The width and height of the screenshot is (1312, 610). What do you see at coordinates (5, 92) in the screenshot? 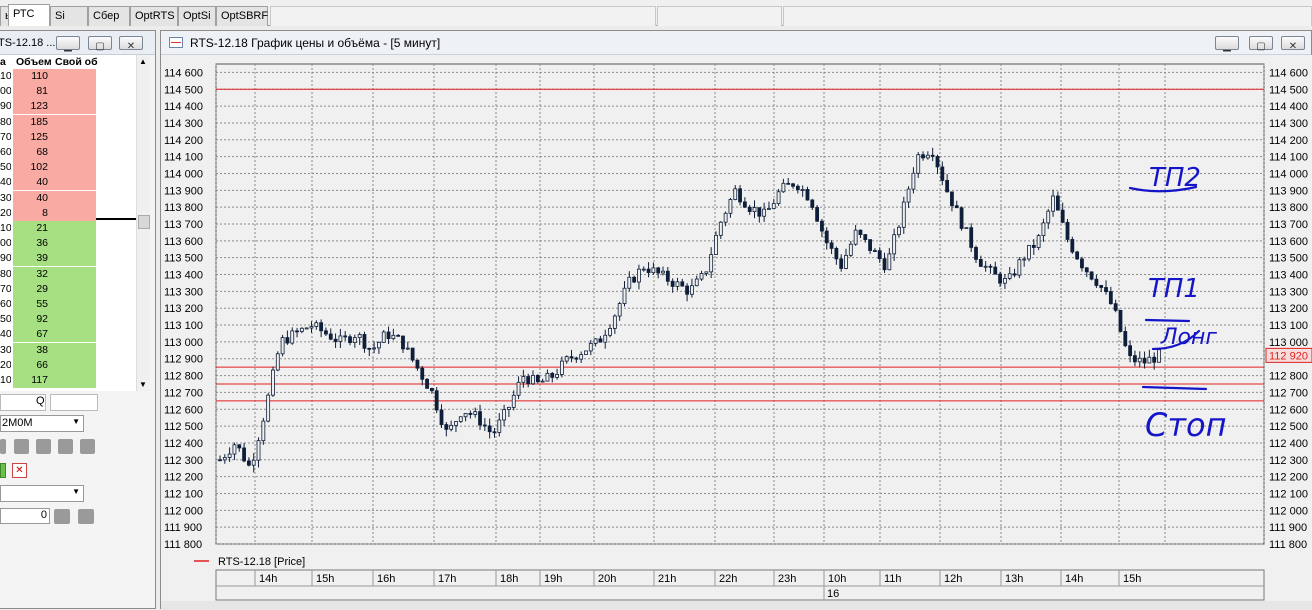
I see `price-cell: 00` at bounding box center [5, 92].